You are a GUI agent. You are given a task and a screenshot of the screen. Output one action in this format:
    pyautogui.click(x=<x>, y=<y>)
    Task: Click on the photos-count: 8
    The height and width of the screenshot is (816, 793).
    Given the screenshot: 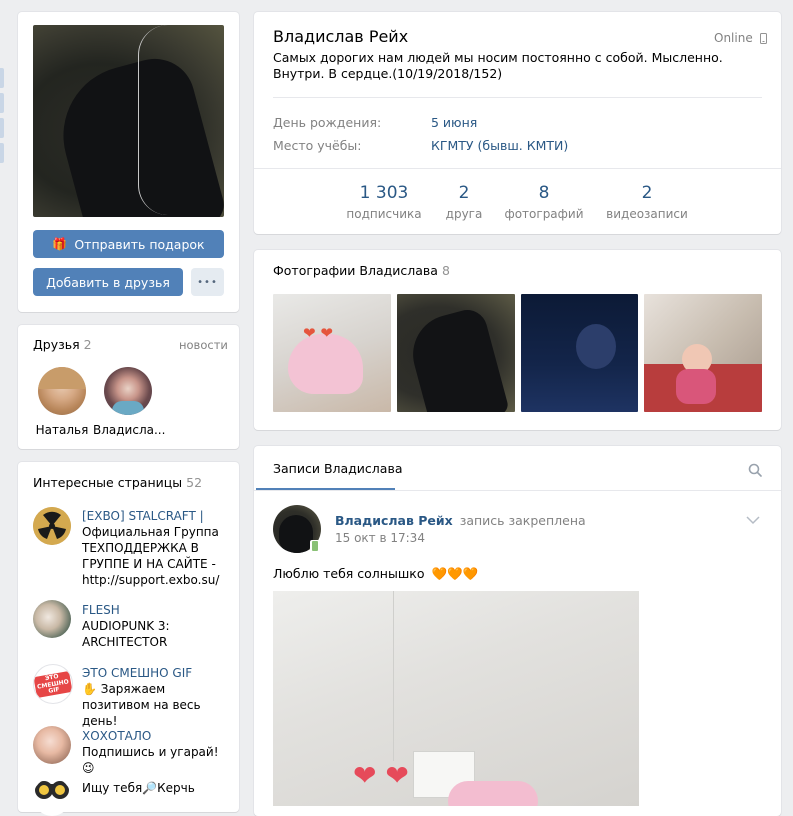 What is the action you would take?
    pyautogui.click(x=445, y=270)
    